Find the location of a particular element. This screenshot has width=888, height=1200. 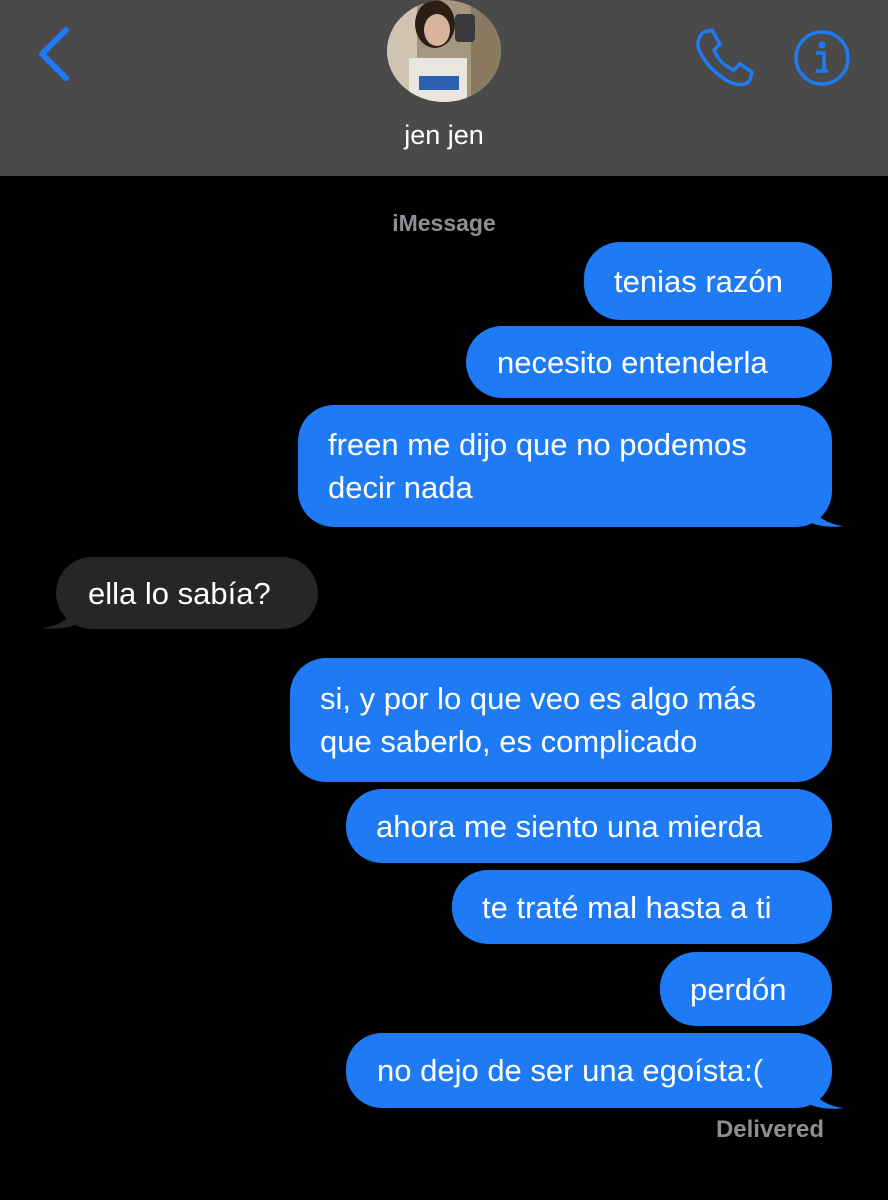

message-bubble-outgoing: te traté mal hasta a ti is located at coordinates (642, 907).